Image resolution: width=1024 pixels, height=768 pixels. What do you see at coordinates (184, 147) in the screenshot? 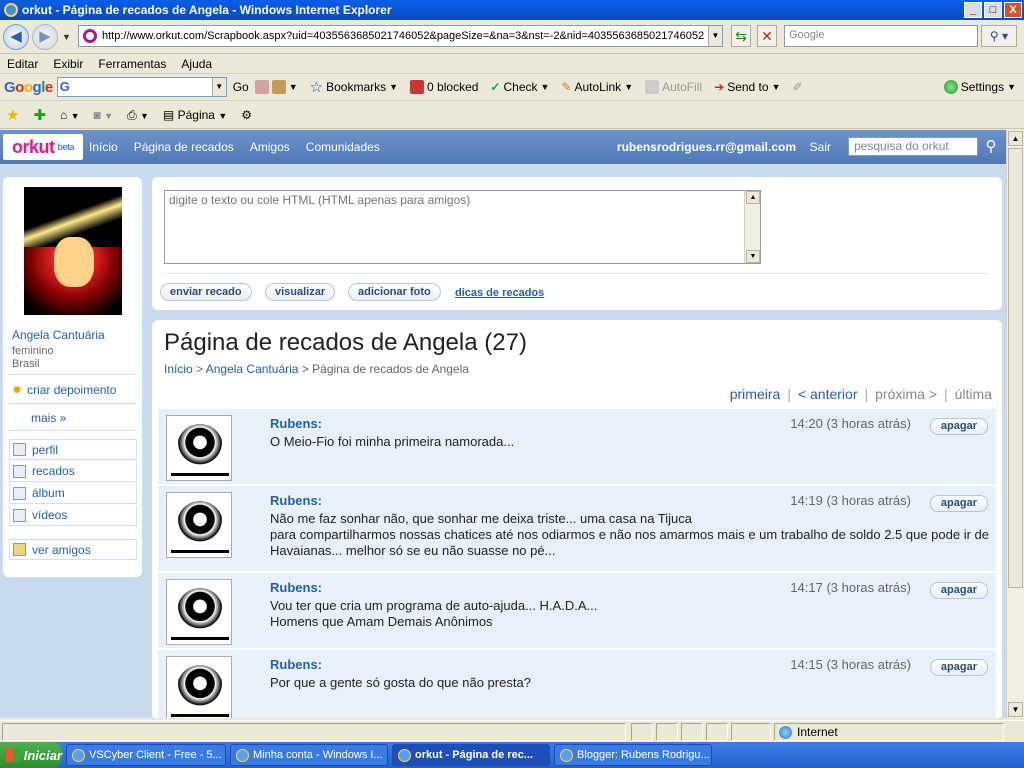
I see `nav-recados: Página de recados` at bounding box center [184, 147].